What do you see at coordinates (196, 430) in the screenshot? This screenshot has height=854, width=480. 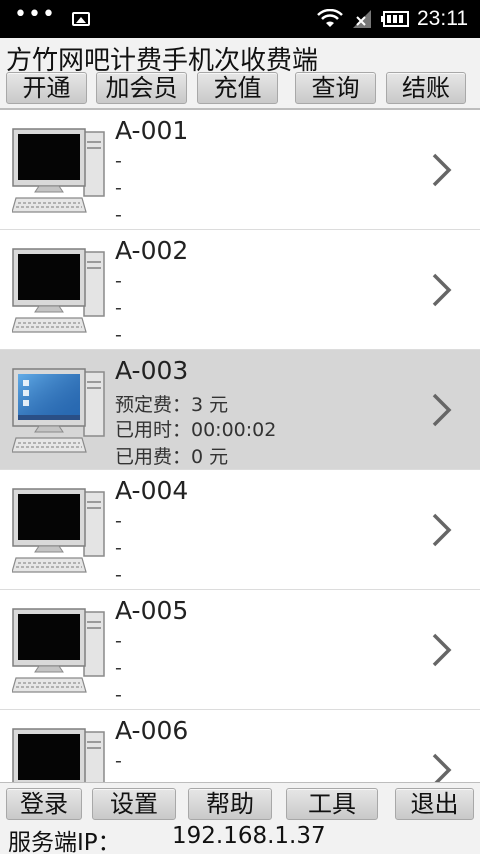 I see `used-time-text: 已用时：00:00:02` at bounding box center [196, 430].